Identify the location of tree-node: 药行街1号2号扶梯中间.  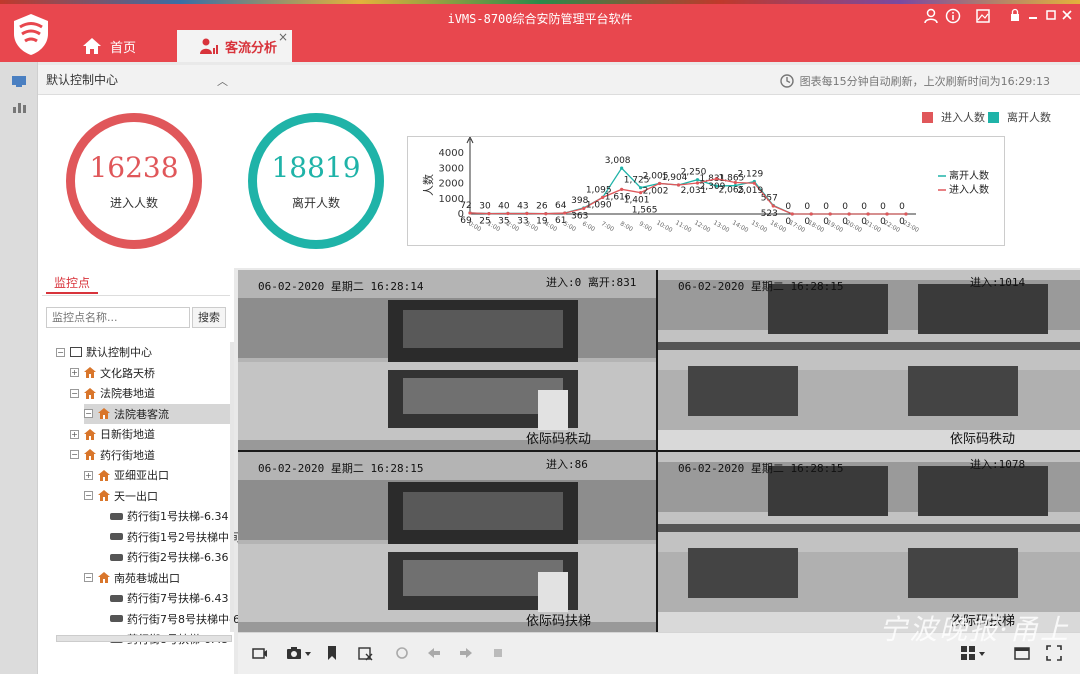
(175, 537).